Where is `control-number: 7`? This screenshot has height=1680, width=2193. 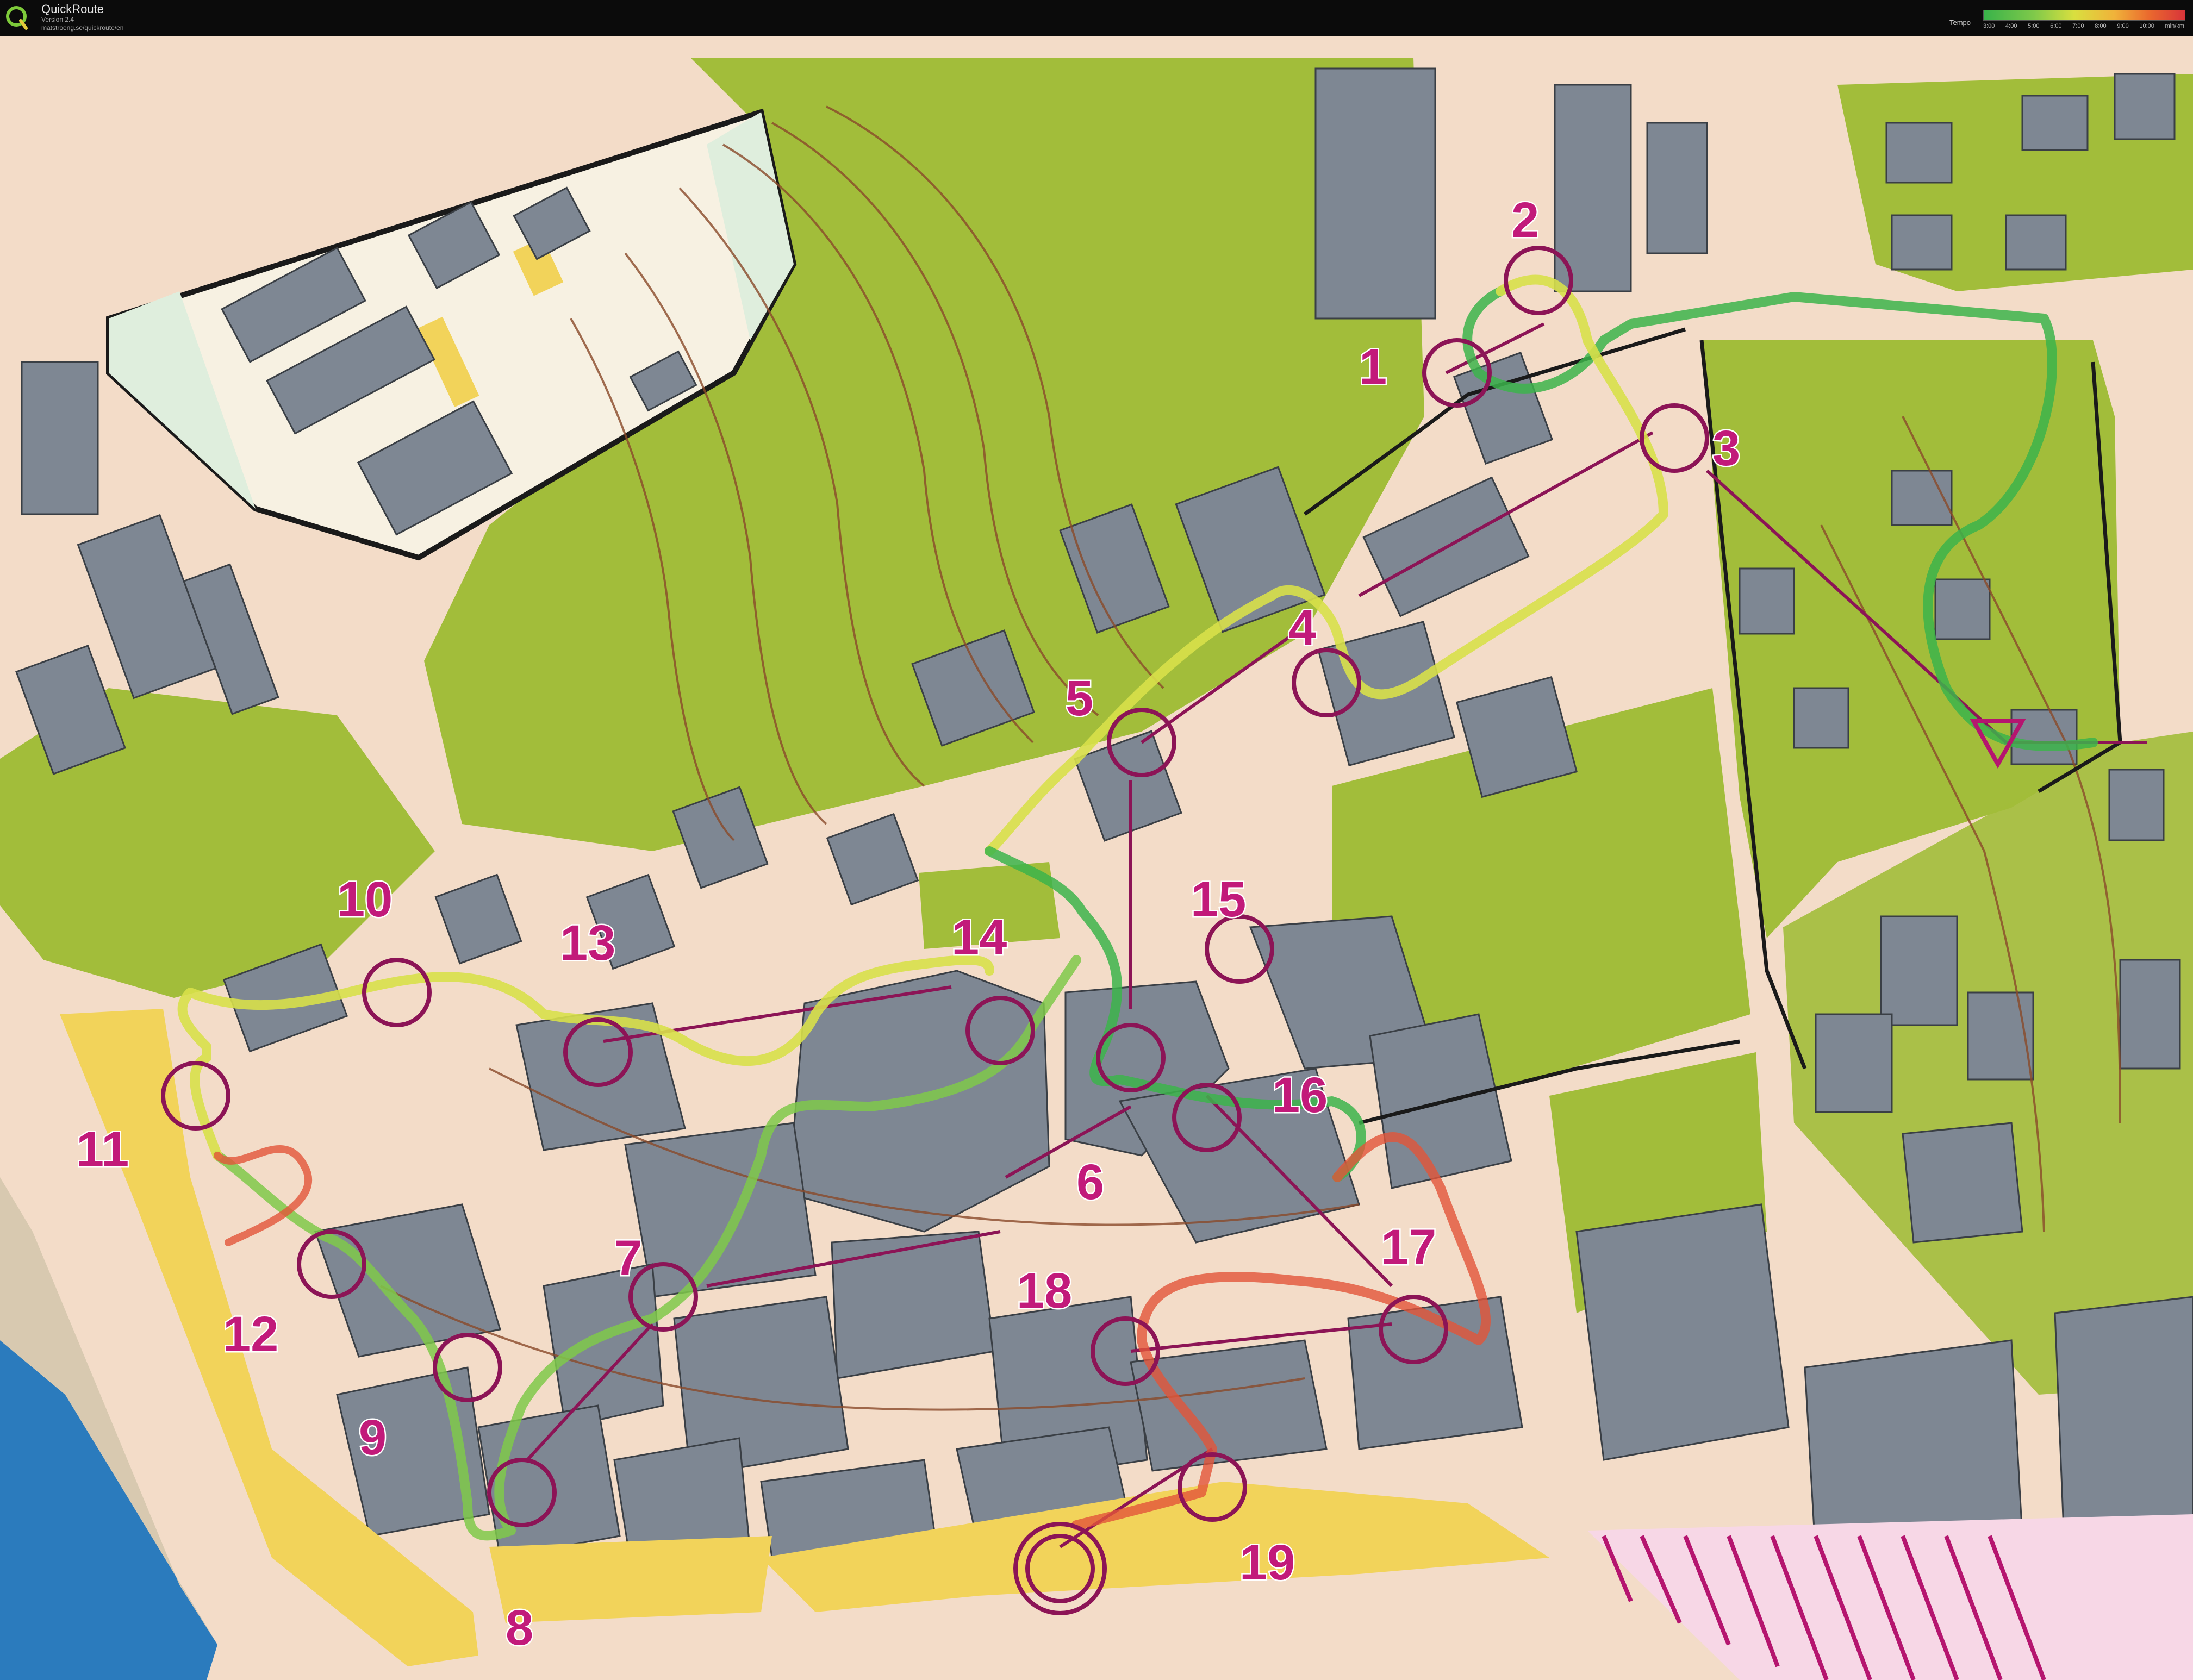
control-number: 7 is located at coordinates (628, 1258).